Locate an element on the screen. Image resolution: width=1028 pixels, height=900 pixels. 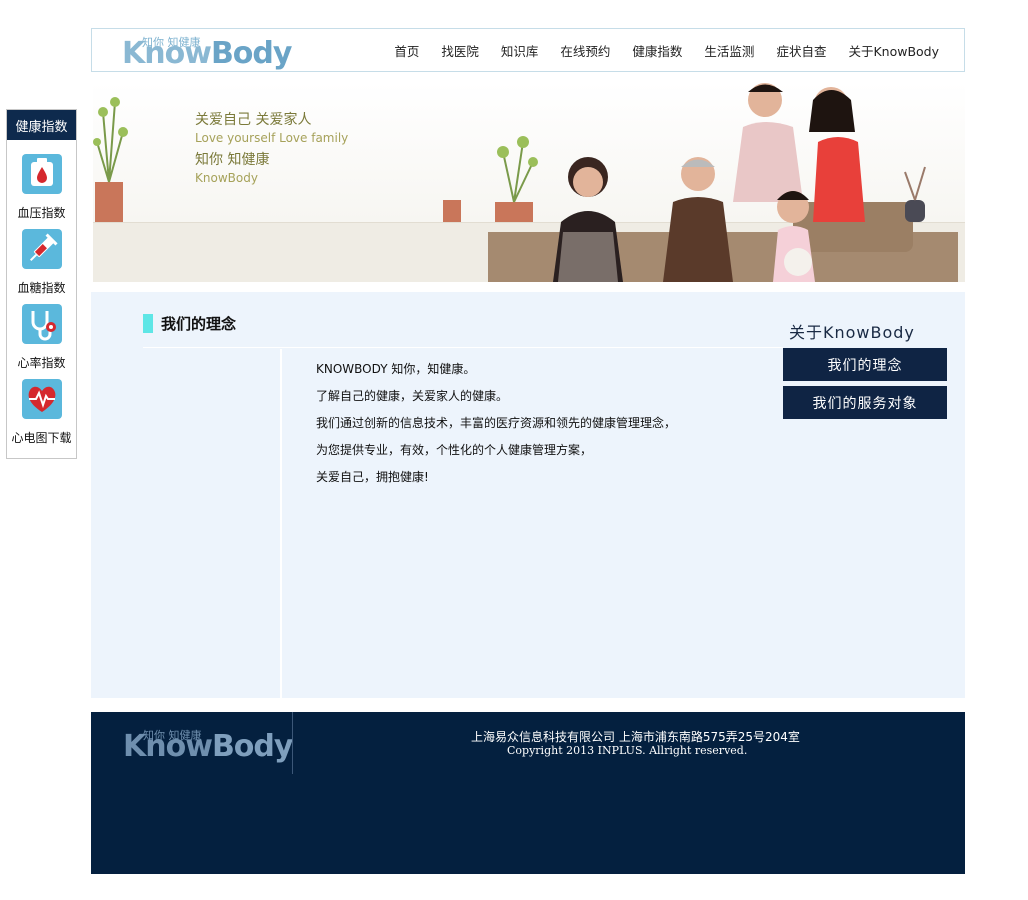
footer-logo-wordmark: KnowBody is located at coordinates (208, 746).